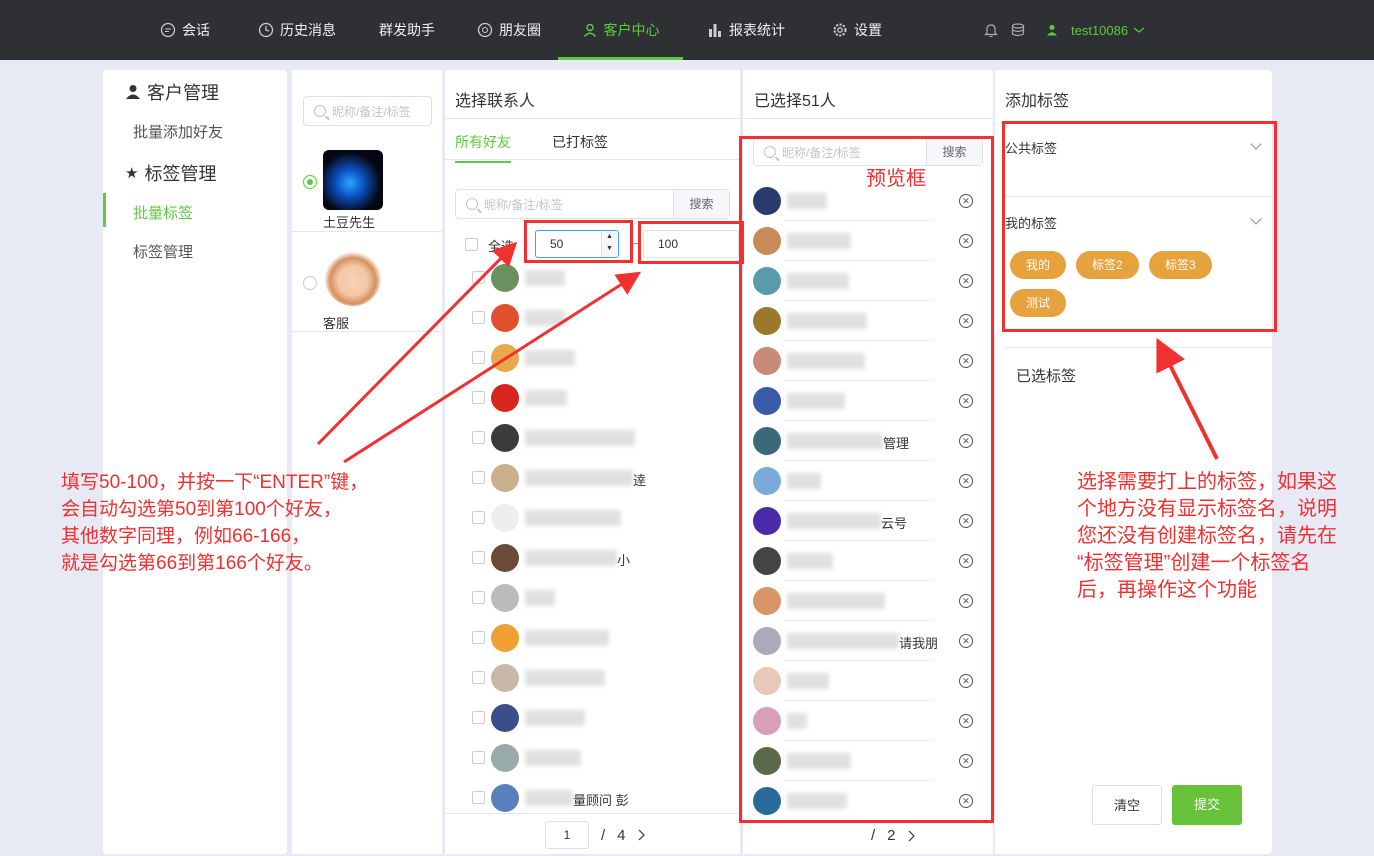 This screenshot has height=856, width=1374. I want to click on tags-title: 添加标签, so click(1037, 101).